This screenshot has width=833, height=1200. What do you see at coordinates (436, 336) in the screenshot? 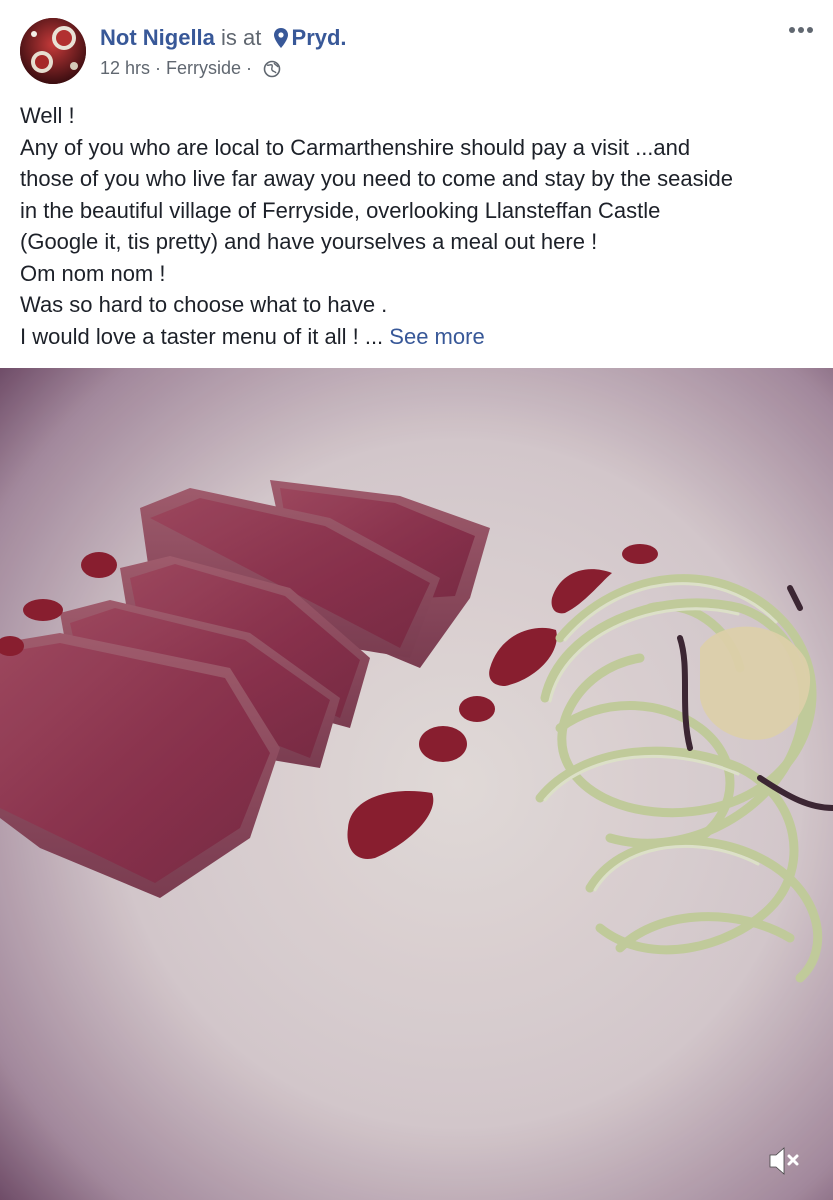
I see `see-more-link: See more` at bounding box center [436, 336].